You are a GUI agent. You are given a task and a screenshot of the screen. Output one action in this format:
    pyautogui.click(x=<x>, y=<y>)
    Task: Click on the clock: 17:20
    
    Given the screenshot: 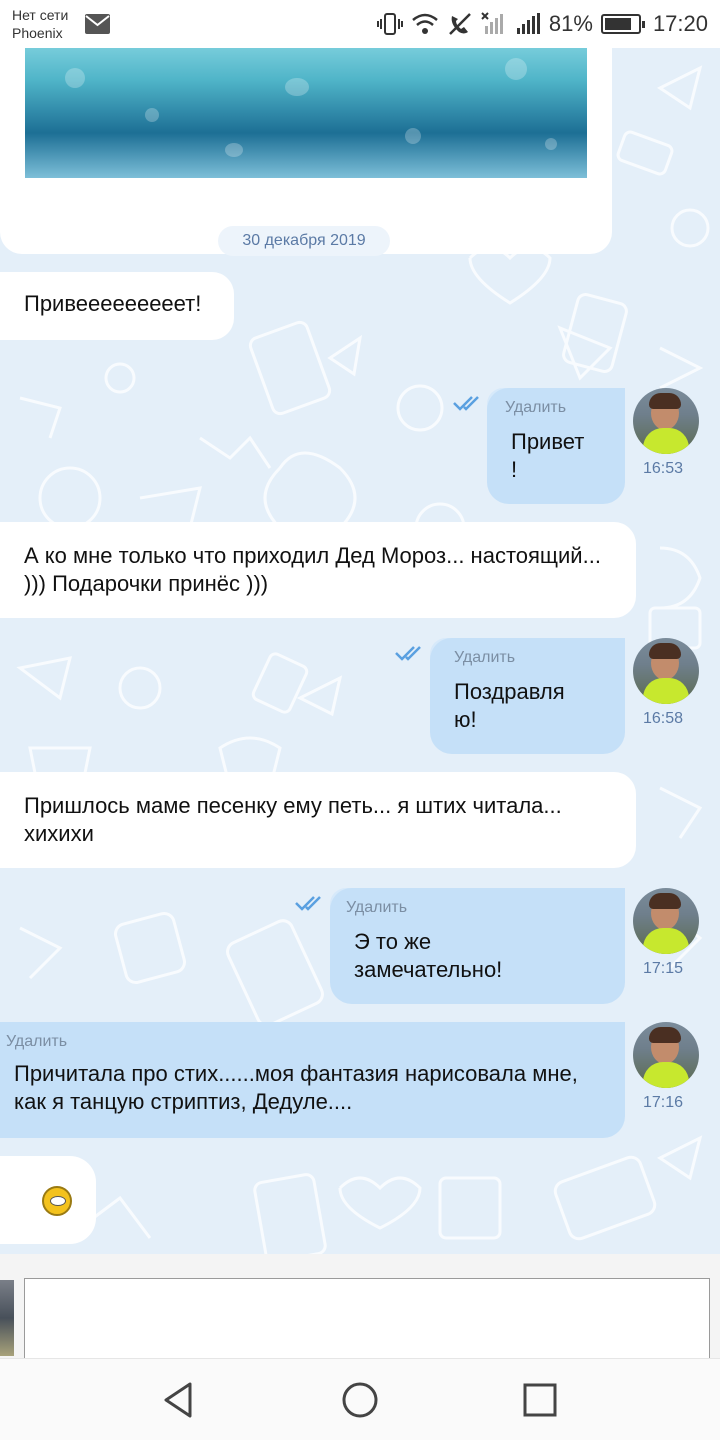 What is the action you would take?
    pyautogui.click(x=680, y=23)
    